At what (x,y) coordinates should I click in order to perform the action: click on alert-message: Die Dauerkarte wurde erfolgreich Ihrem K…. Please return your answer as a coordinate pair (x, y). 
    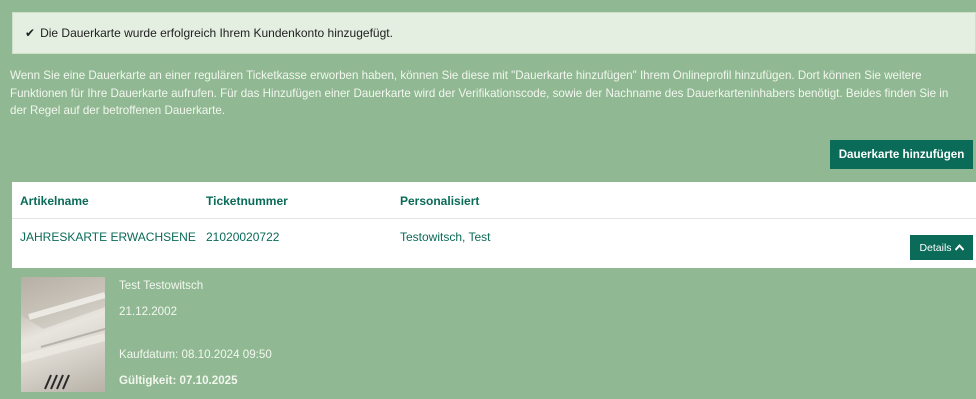
    Looking at the image, I should click on (216, 33).